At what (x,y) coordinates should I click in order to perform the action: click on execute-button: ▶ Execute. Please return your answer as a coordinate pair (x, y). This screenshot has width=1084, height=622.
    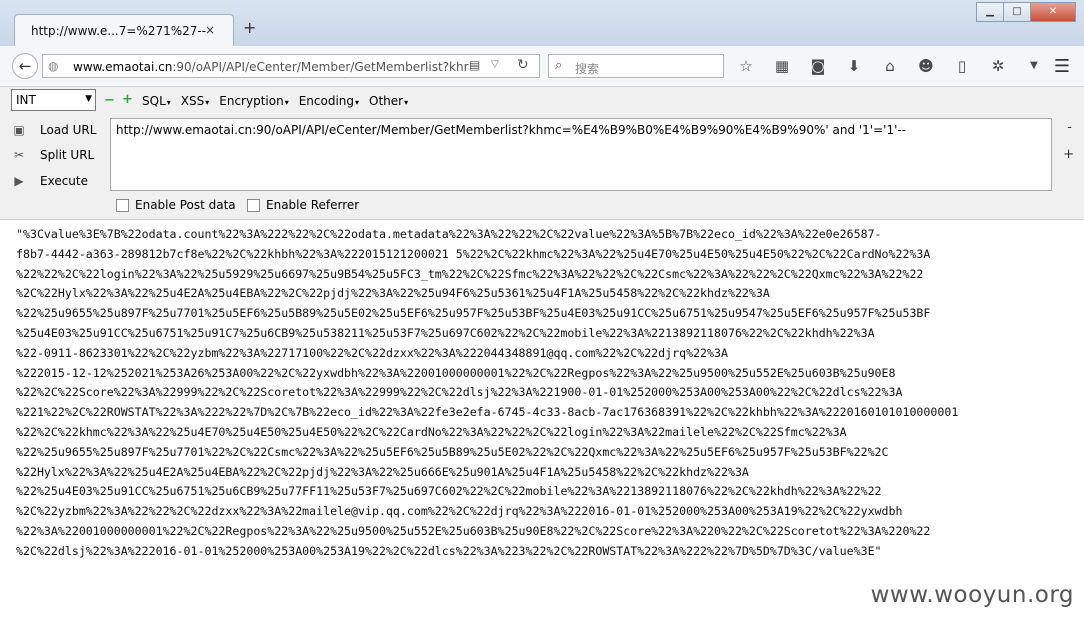
    Looking at the image, I should click on (49, 181).